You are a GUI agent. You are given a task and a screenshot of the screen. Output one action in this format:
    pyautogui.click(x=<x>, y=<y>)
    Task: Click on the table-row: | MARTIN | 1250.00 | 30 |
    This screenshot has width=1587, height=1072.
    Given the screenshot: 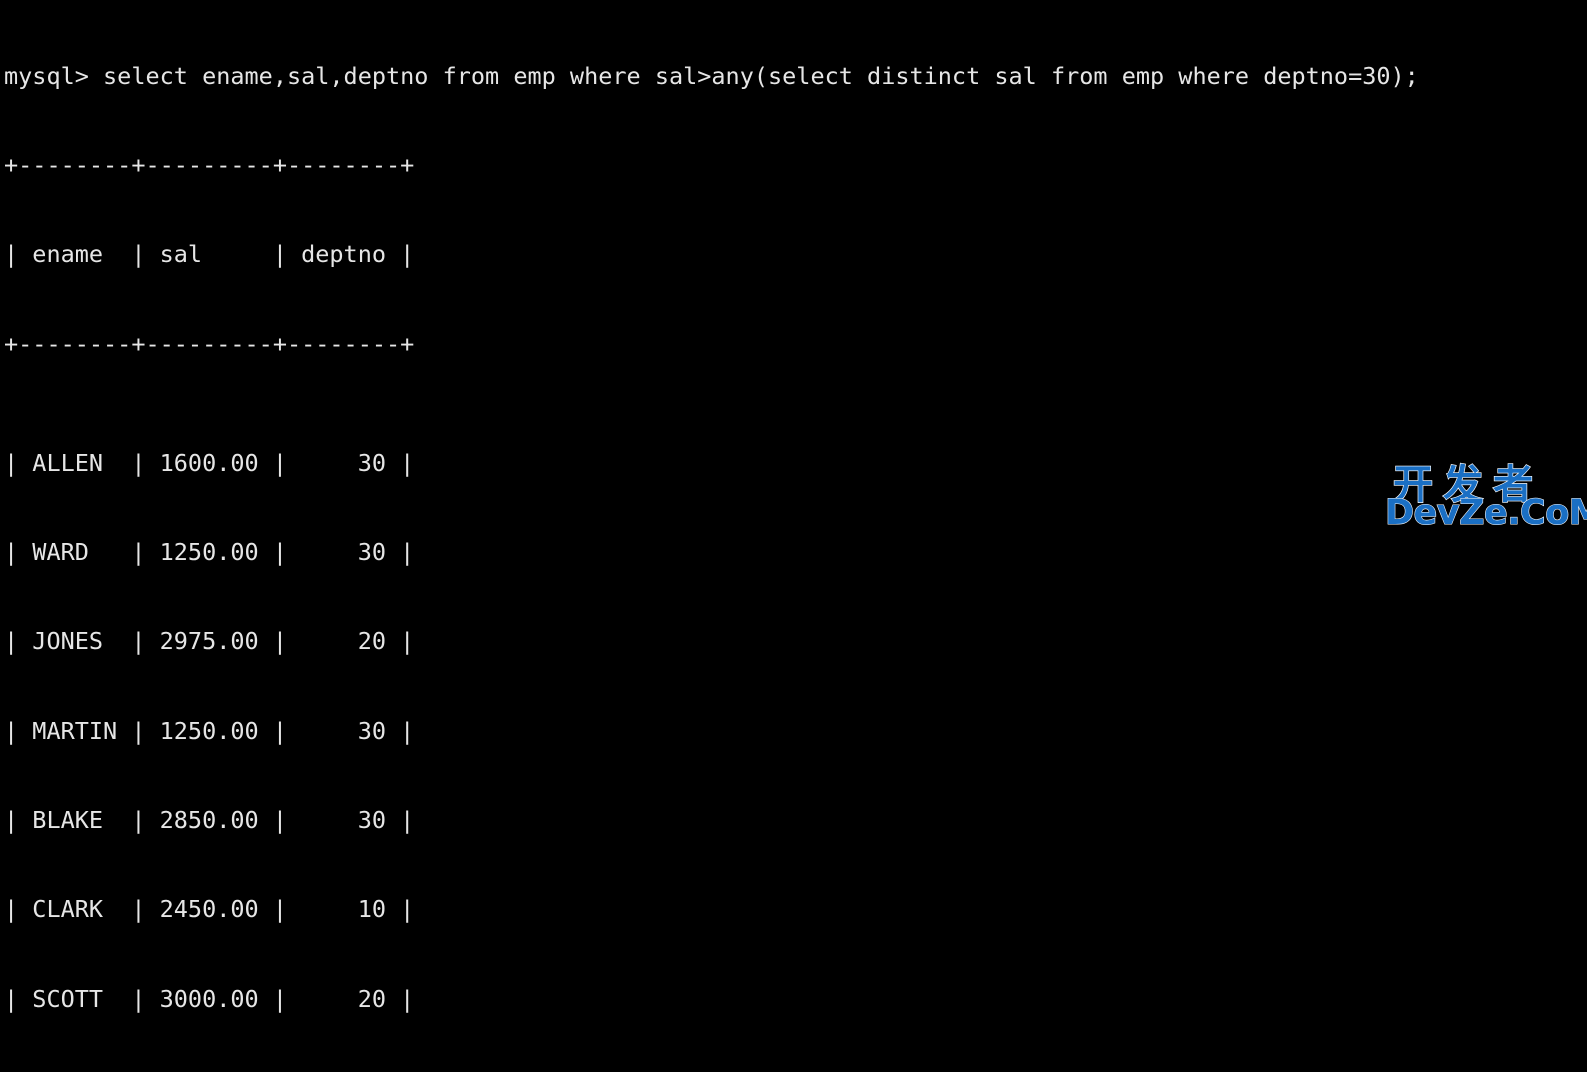 What is the action you would take?
    pyautogui.click(x=209, y=730)
    